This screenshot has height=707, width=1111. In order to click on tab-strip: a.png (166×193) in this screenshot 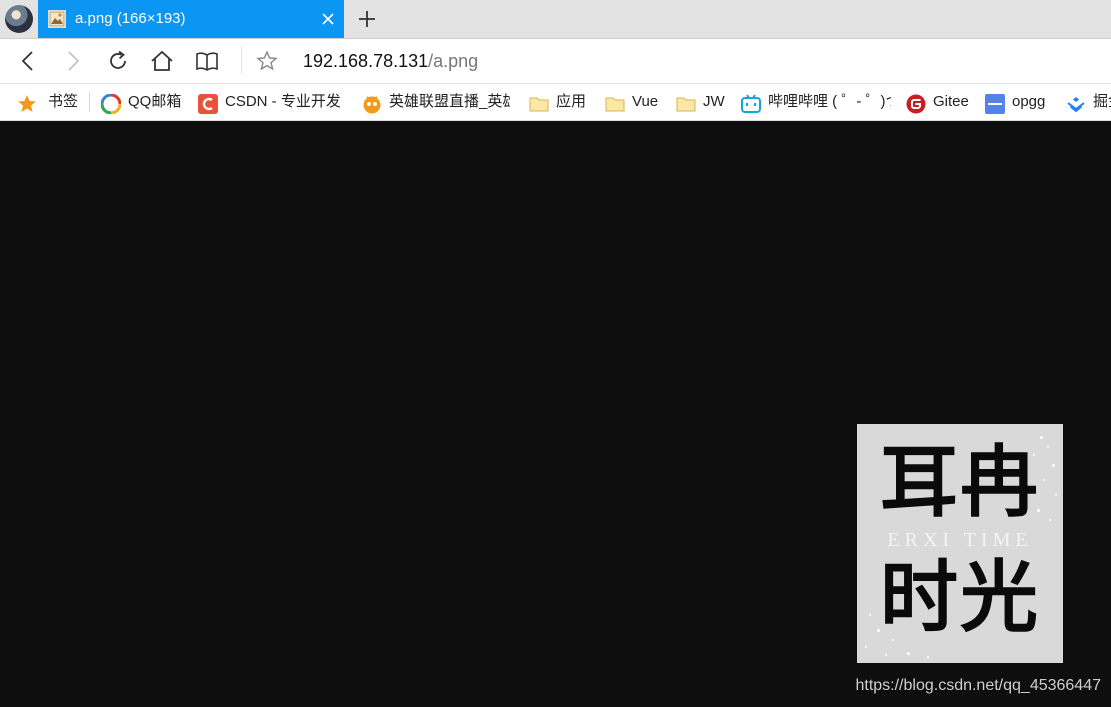, I will do `click(555, 19)`.